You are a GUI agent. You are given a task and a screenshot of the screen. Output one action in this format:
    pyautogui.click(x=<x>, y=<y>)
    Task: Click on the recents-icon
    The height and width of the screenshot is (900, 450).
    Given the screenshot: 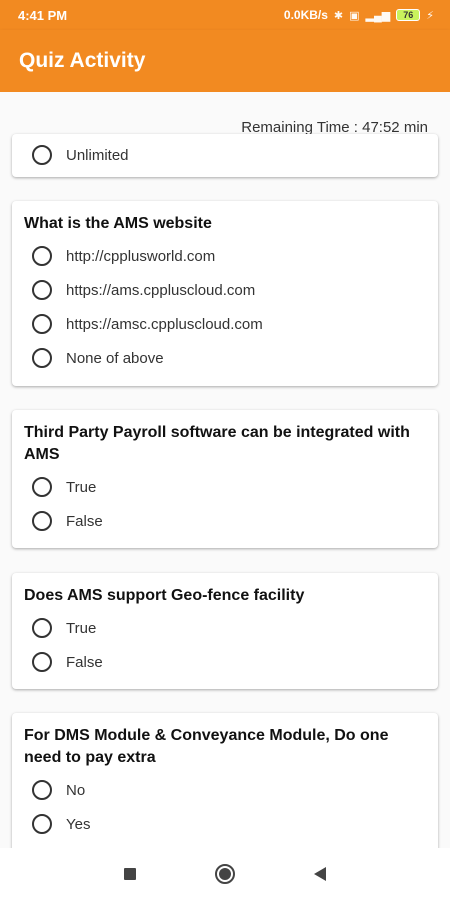 What is the action you would take?
    pyautogui.click(x=130, y=874)
    